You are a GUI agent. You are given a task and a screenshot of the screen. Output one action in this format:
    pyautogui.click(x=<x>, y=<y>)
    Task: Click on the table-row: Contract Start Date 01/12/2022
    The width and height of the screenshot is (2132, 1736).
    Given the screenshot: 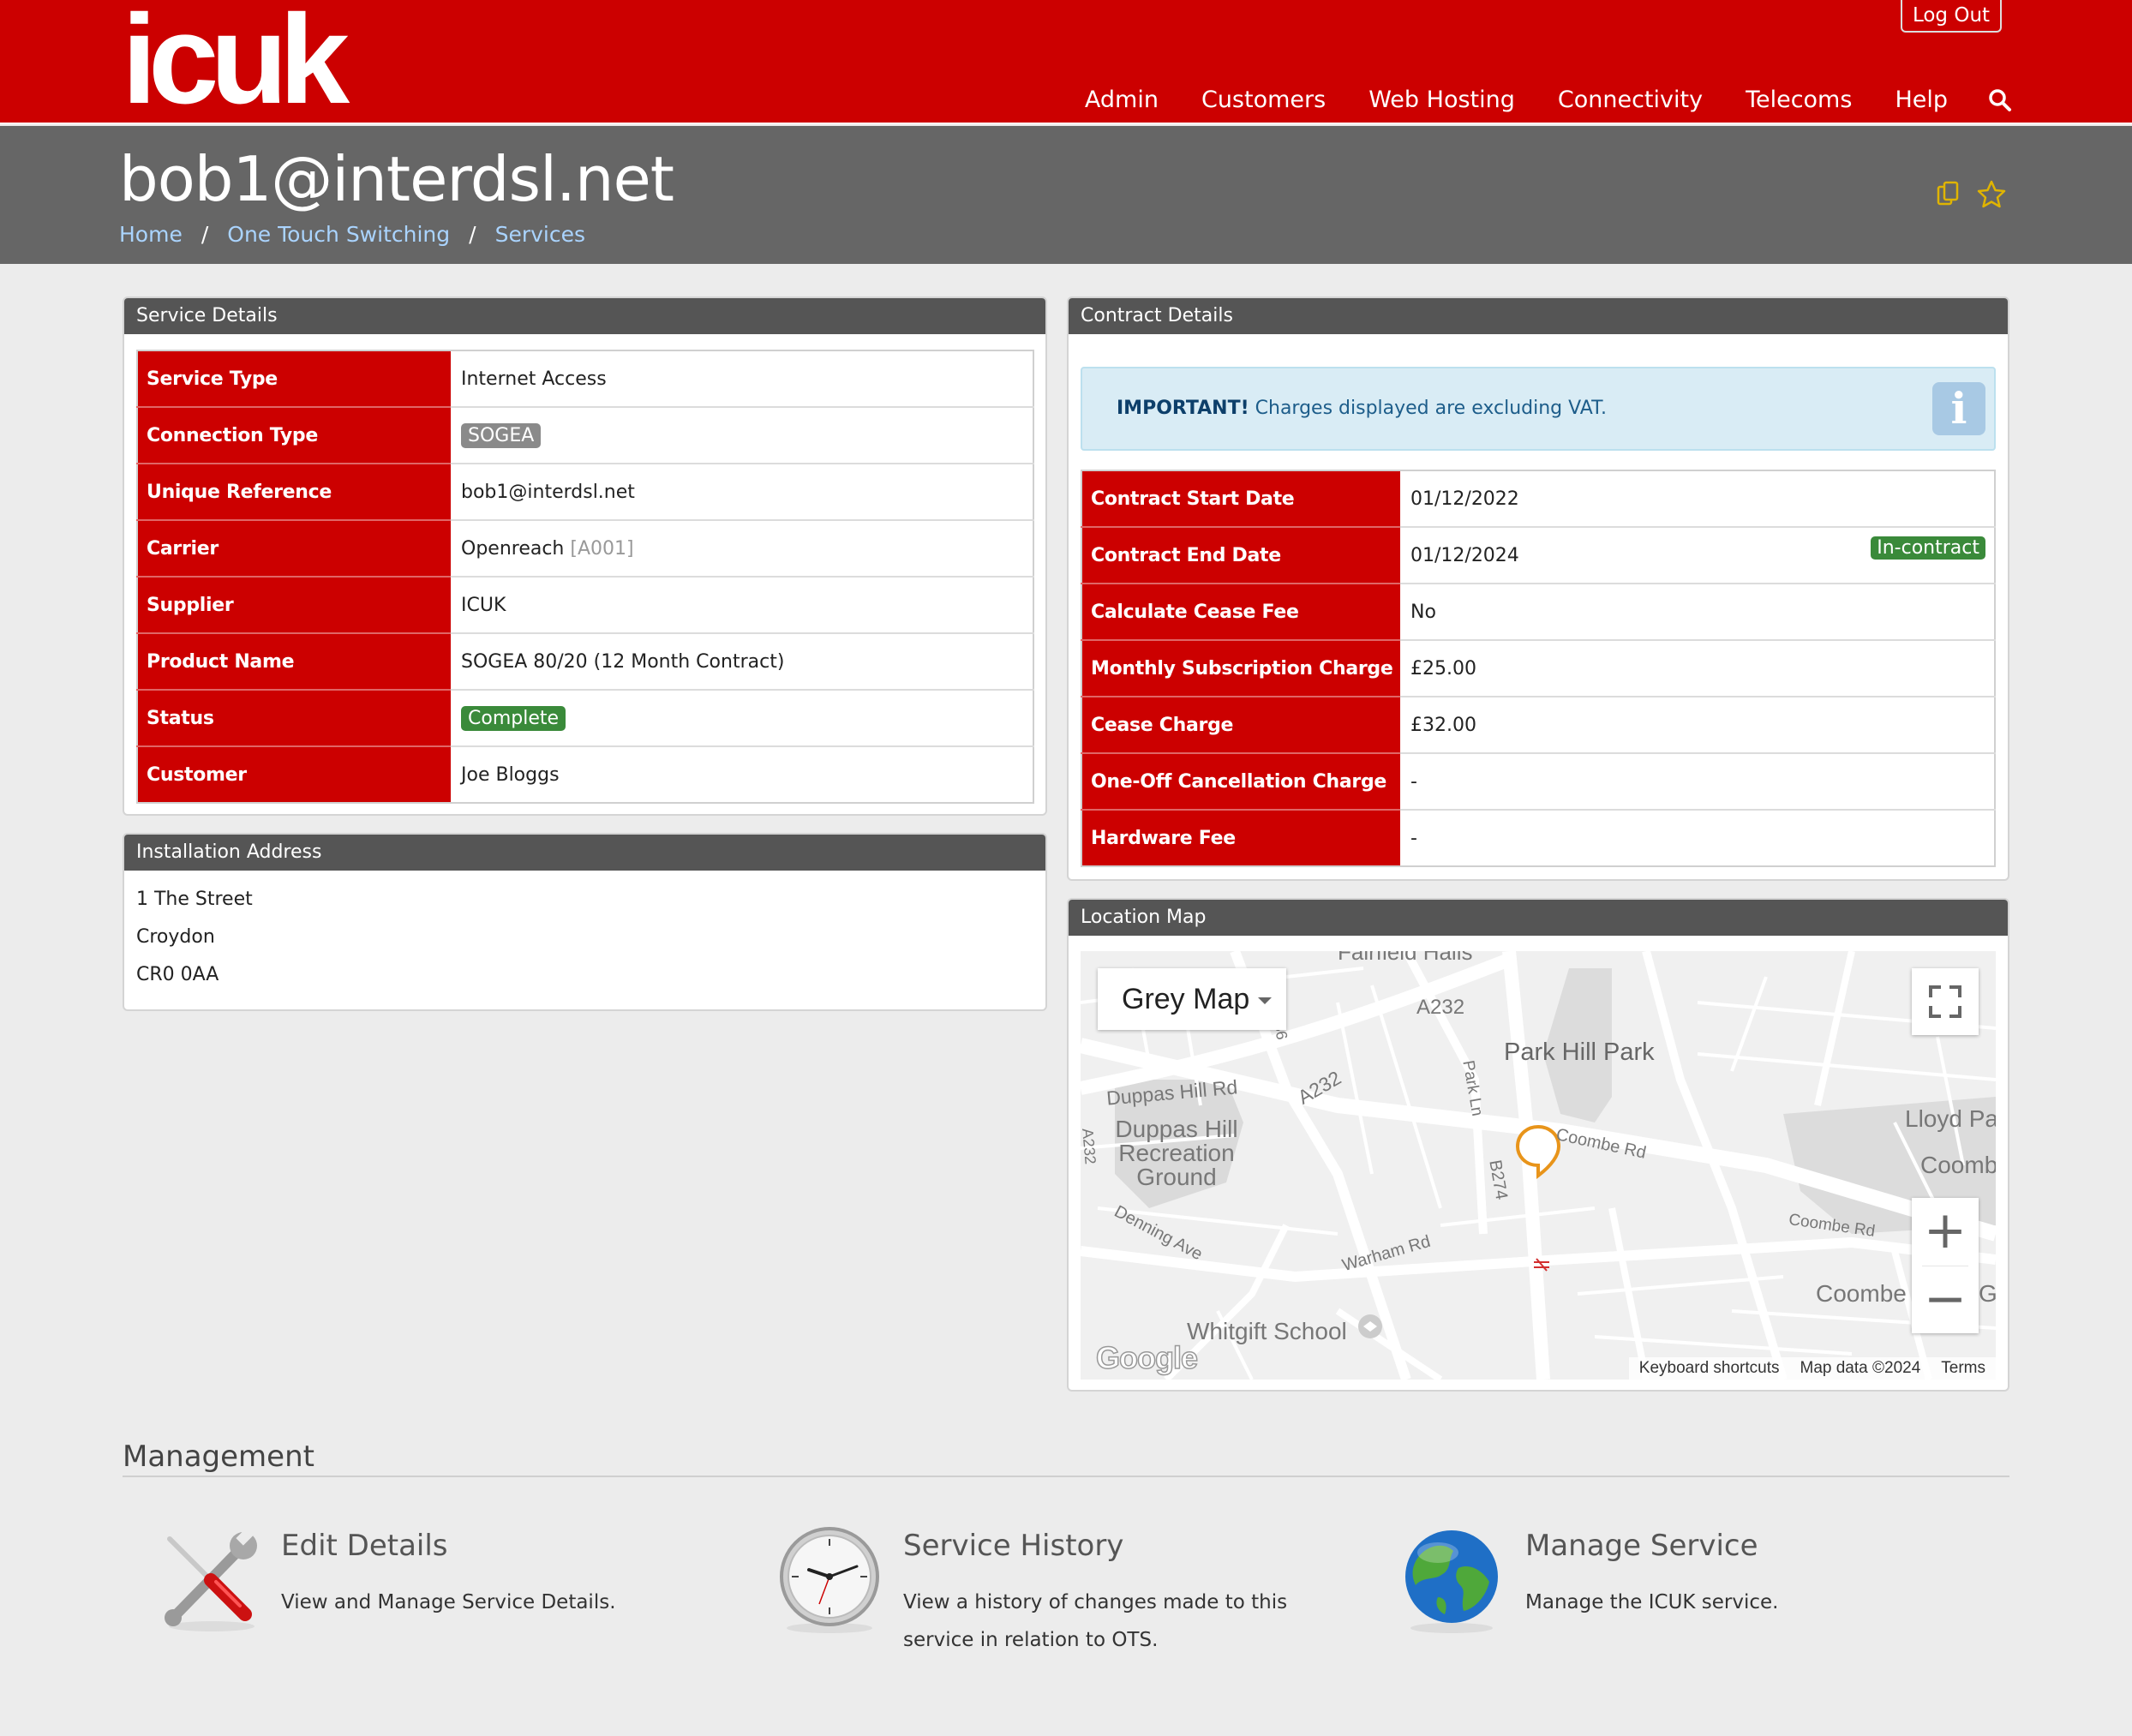 What is the action you would take?
    pyautogui.click(x=1538, y=498)
    